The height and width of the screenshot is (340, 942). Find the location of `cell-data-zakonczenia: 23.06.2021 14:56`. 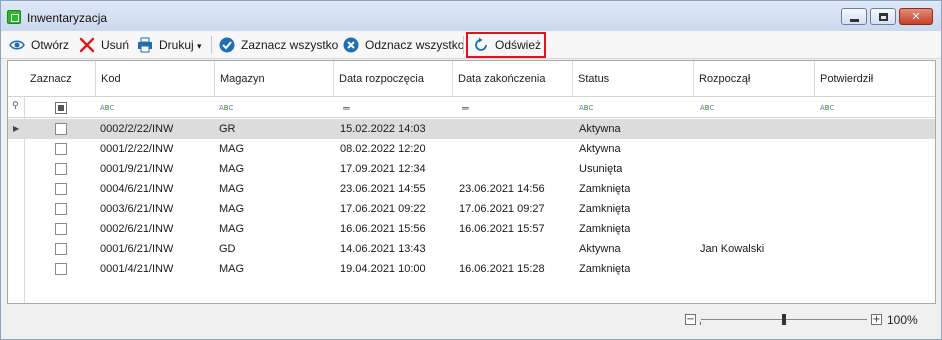

cell-data-zakonczenia: 23.06.2021 14:56 is located at coordinates (502, 189).